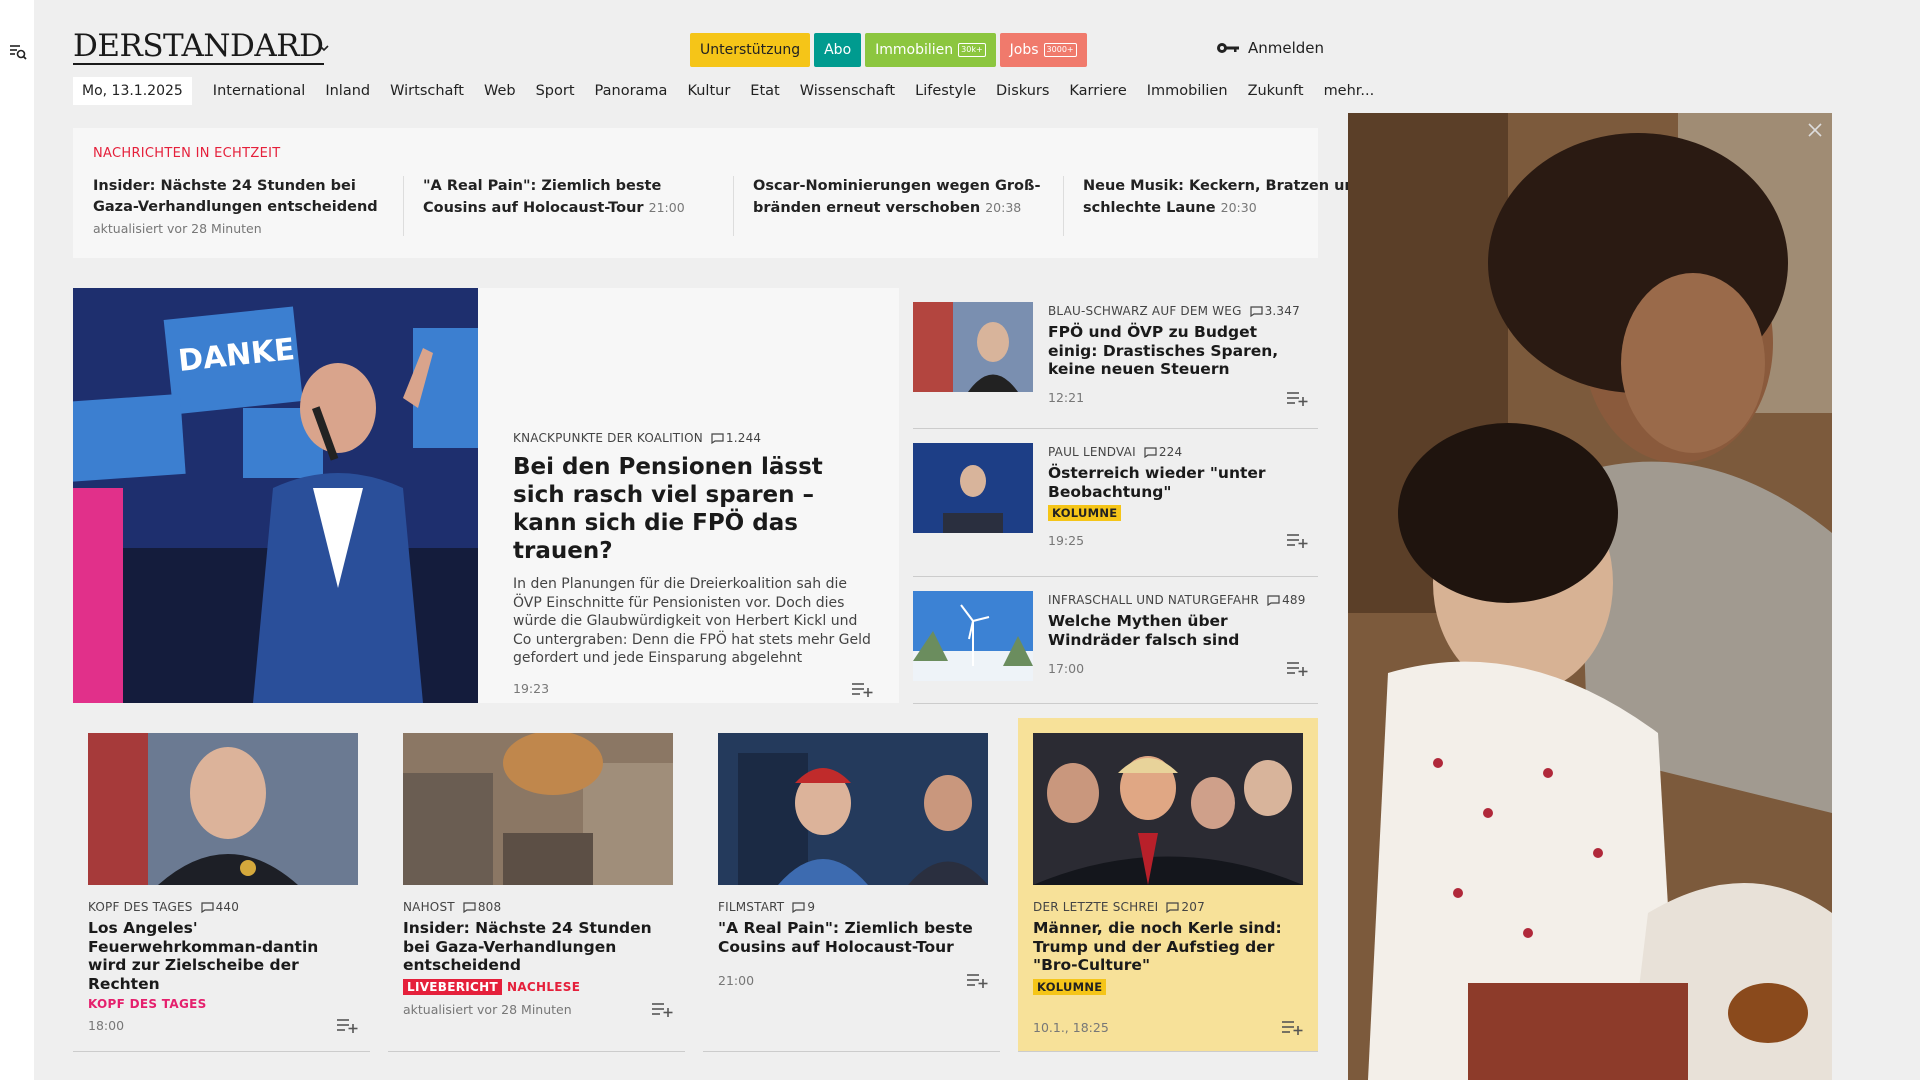 This screenshot has height=1080, width=1920. I want to click on nav-item-international: International, so click(259, 91).